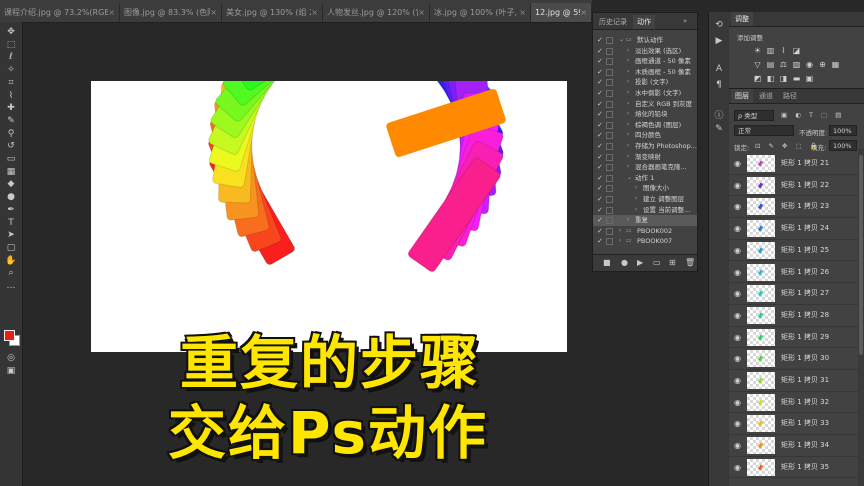  I want to click on document-tab: 课程介绍.jpg @ 73.2%(RGB/...×, so click(60, 12).